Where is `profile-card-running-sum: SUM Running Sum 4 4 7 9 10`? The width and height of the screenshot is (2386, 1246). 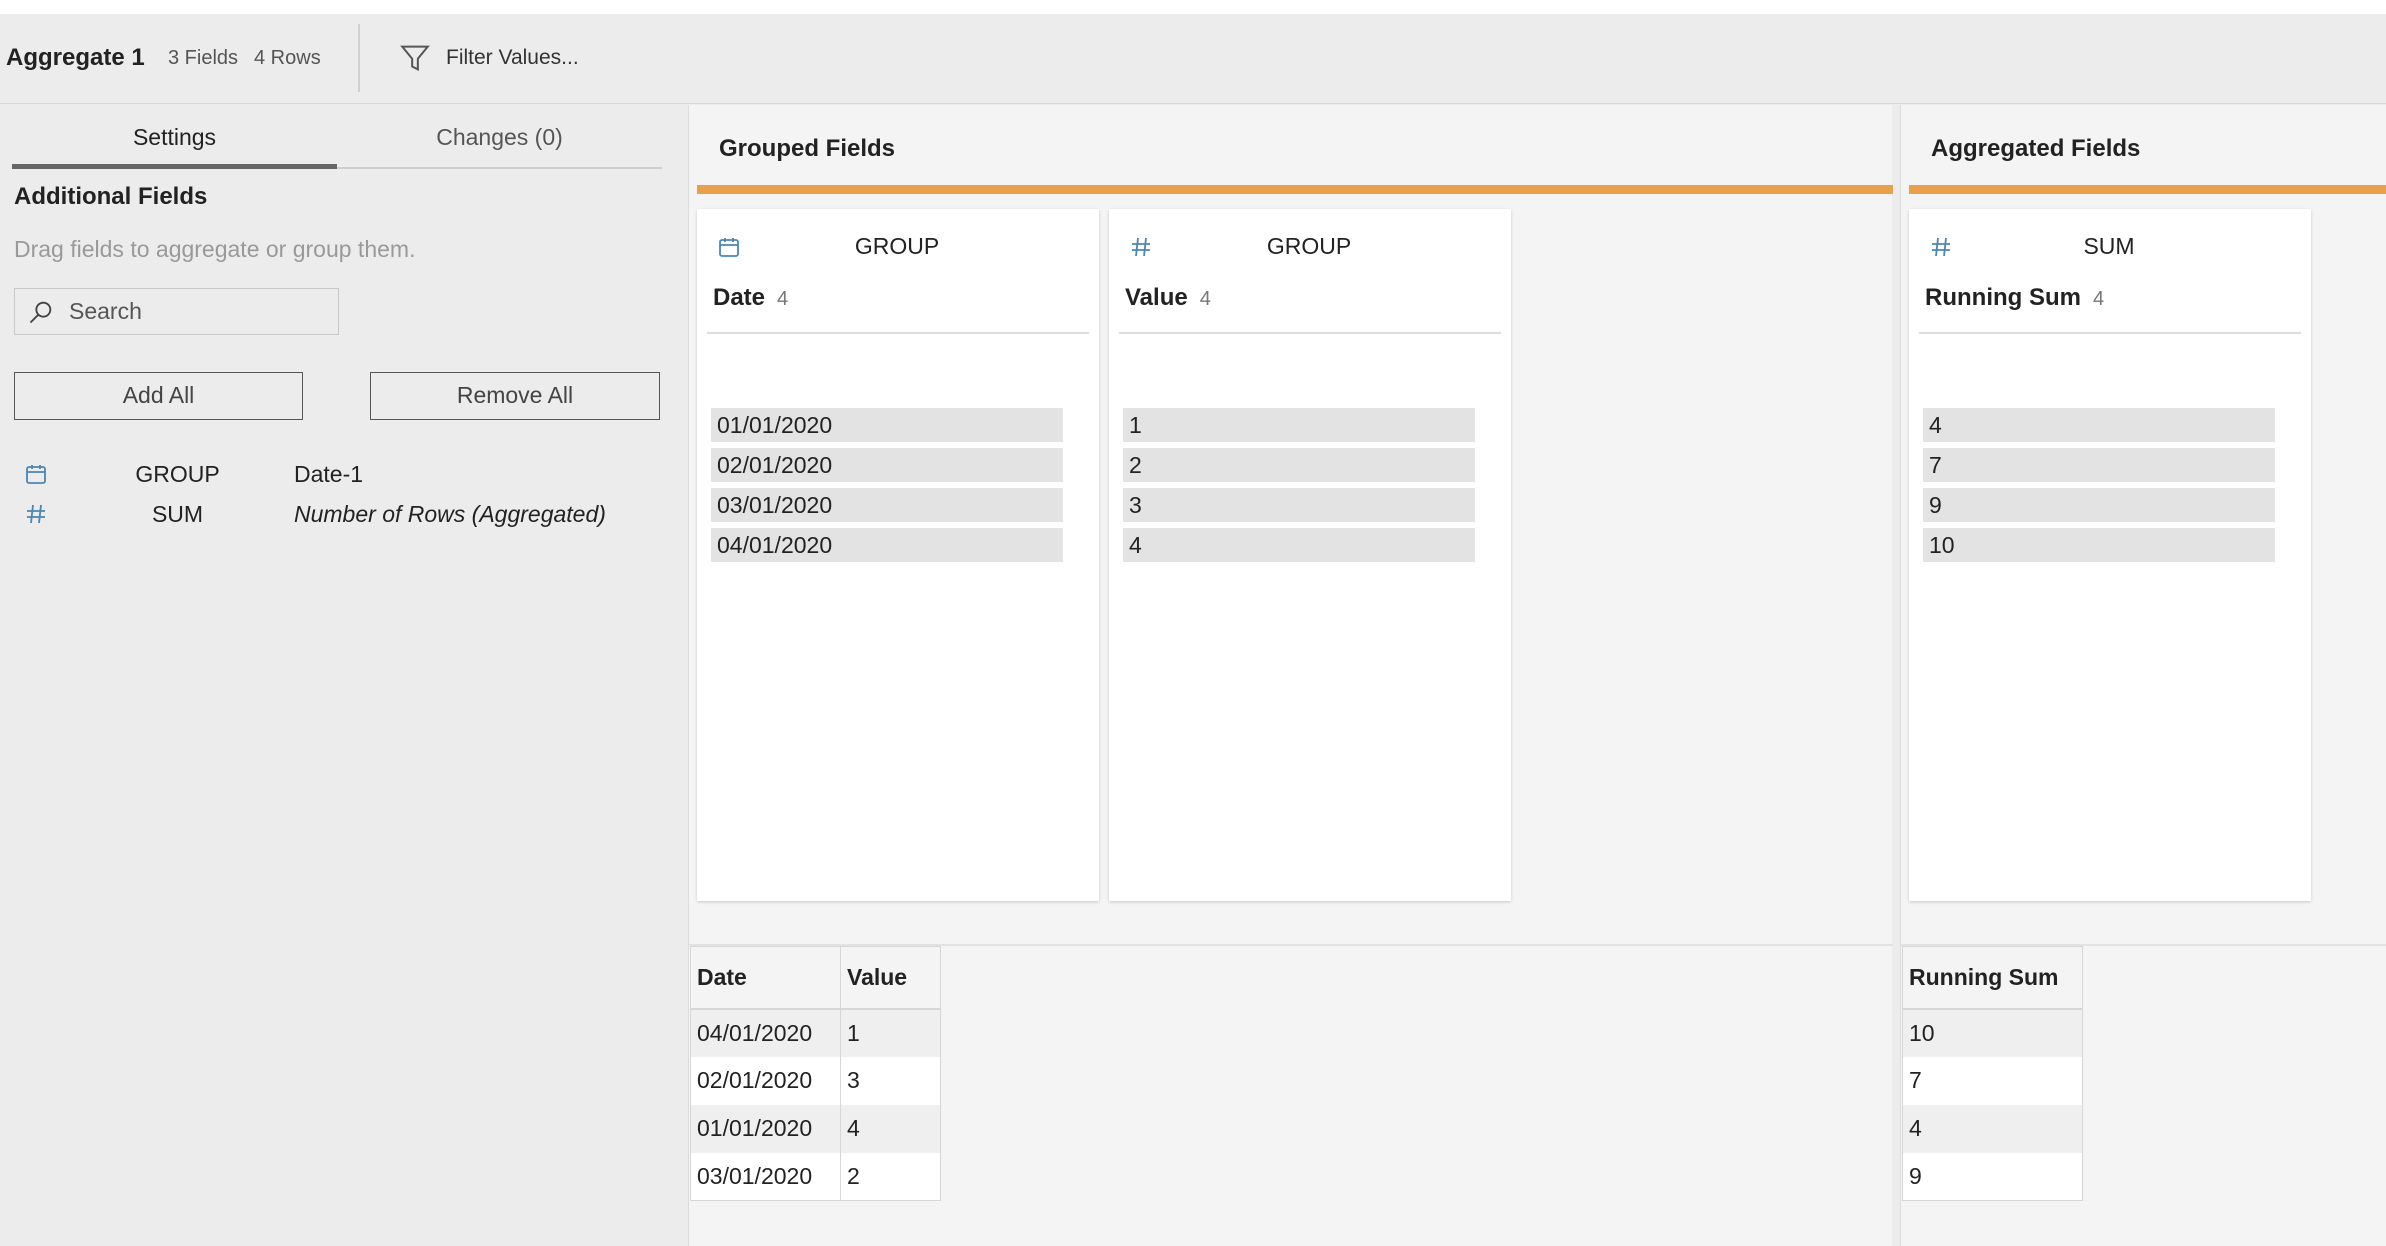
profile-card-running-sum: SUM Running Sum 4 4 7 9 10 is located at coordinates (2110, 555).